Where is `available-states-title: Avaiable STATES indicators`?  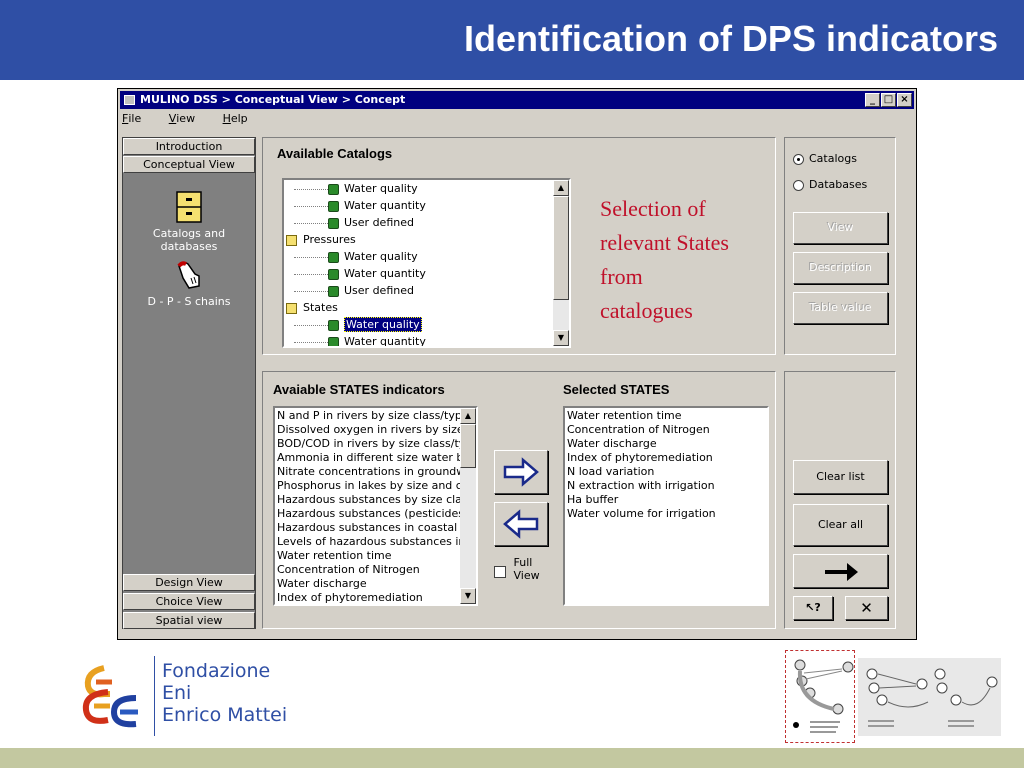
available-states-title: Avaiable STATES indicators is located at coordinates (359, 389).